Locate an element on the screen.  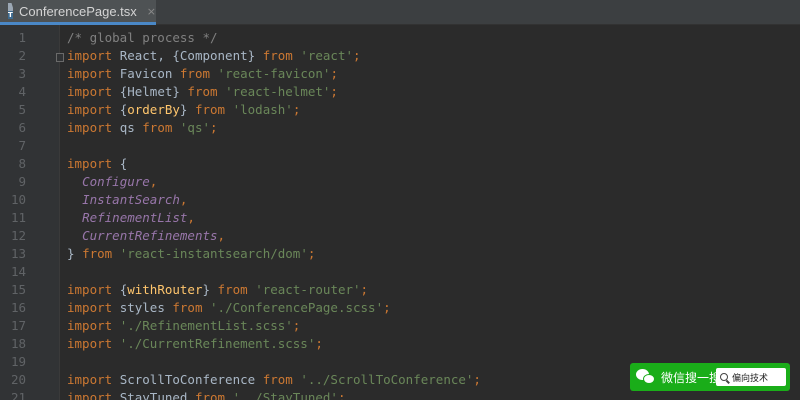
editor-tab-bar: TSX ConferencePage.tsx × is located at coordinates (400, 12).